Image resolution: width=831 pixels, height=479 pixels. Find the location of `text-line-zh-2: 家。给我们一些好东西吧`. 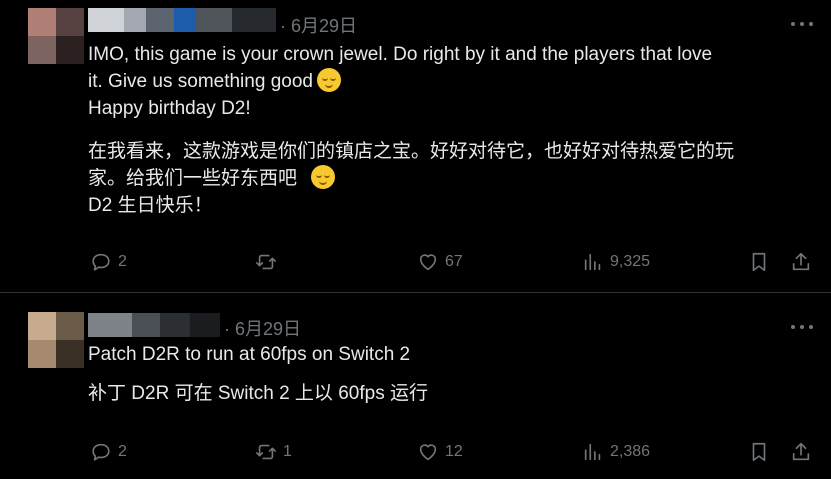

text-line-zh-2: 家。给我们一些好东西吧 is located at coordinates (449, 178).